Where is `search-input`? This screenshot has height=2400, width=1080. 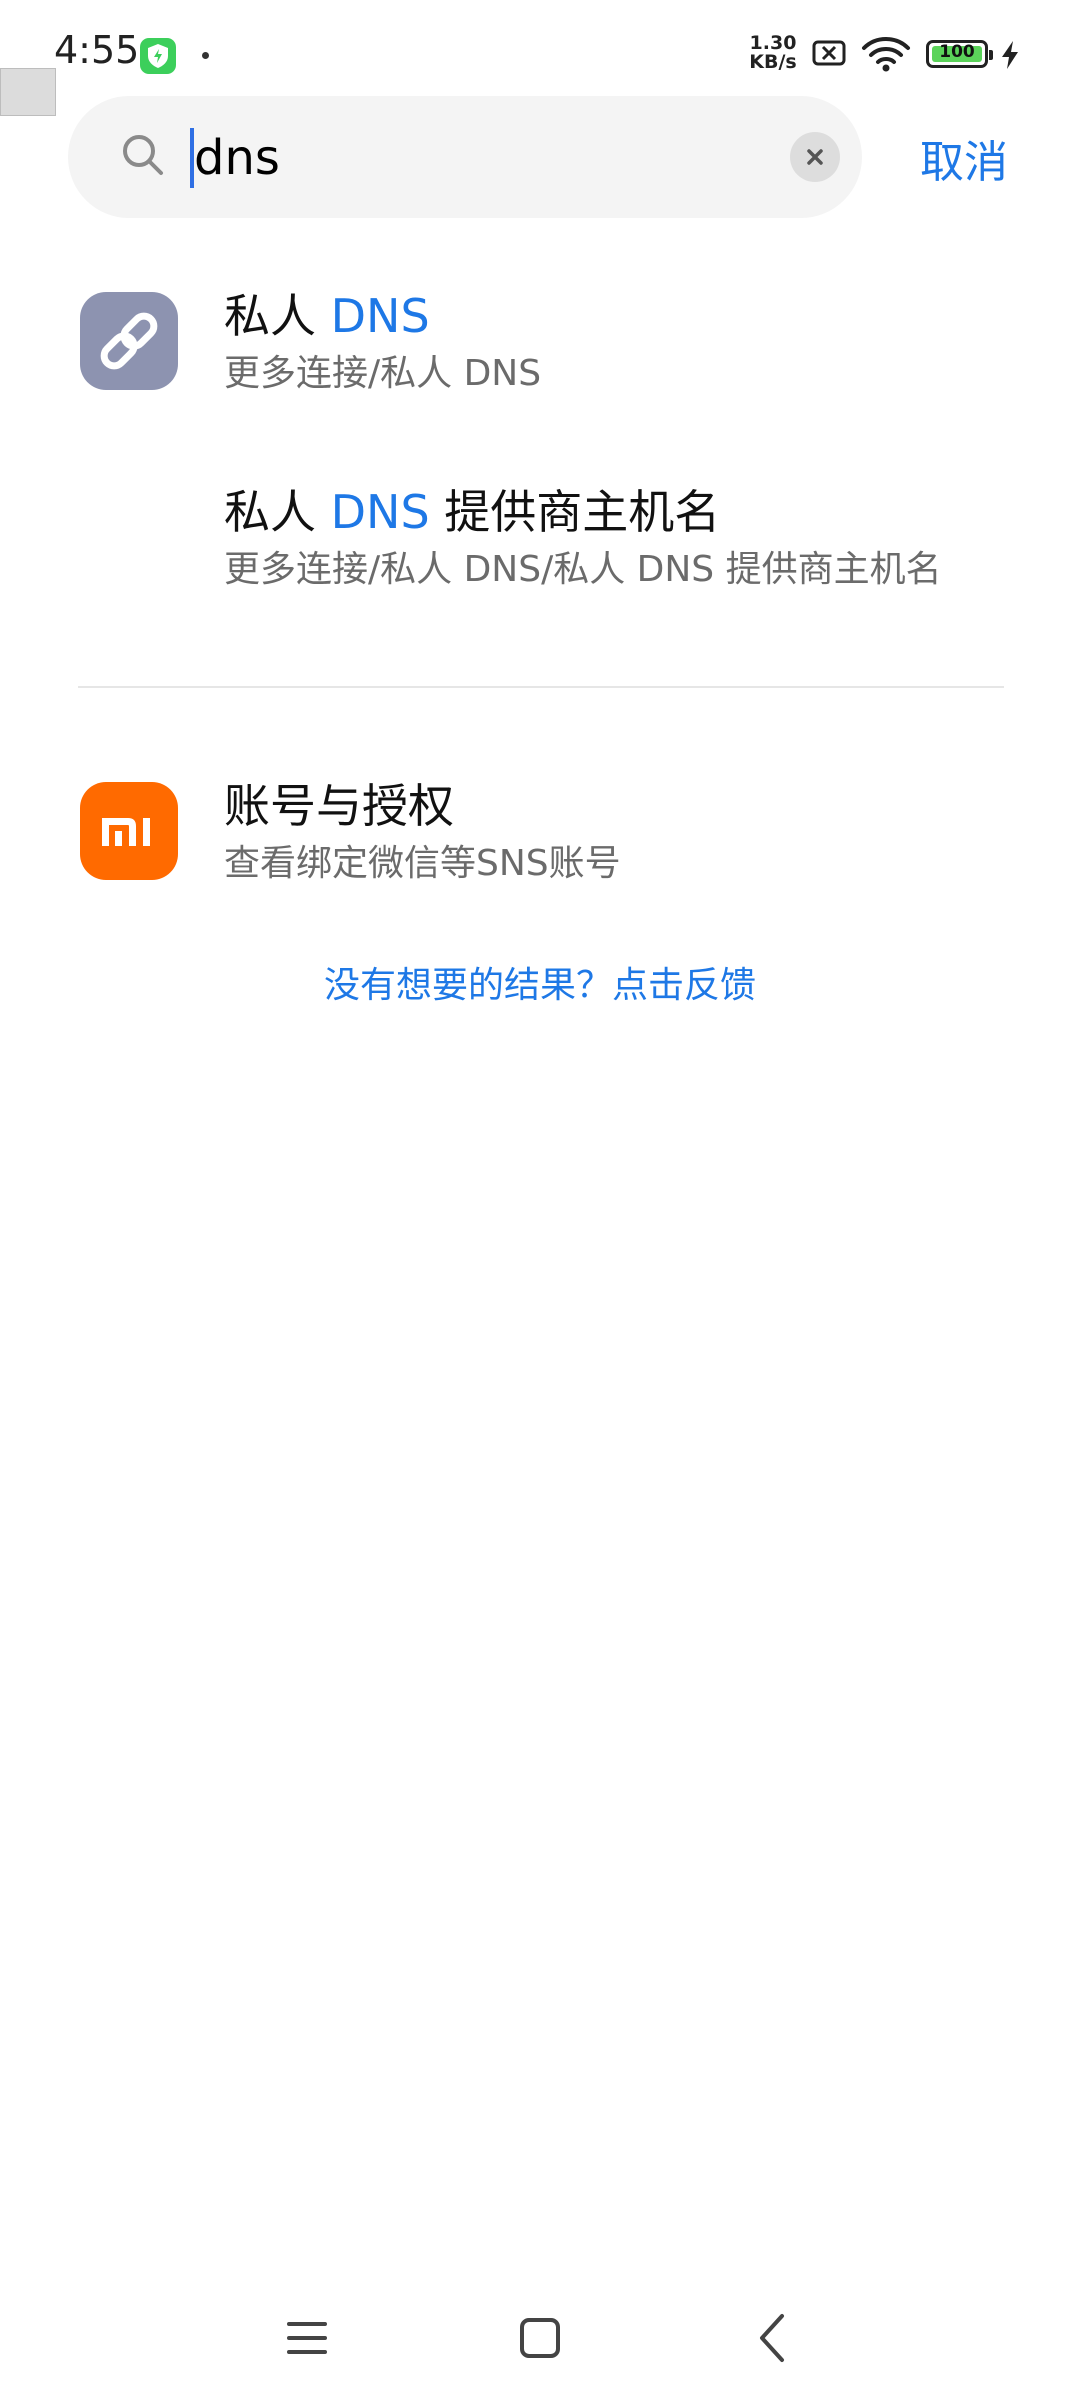 search-input is located at coordinates (484, 158).